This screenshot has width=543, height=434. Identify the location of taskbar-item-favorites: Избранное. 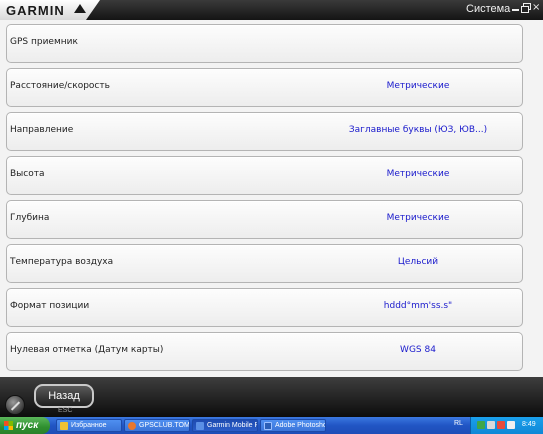
(89, 425).